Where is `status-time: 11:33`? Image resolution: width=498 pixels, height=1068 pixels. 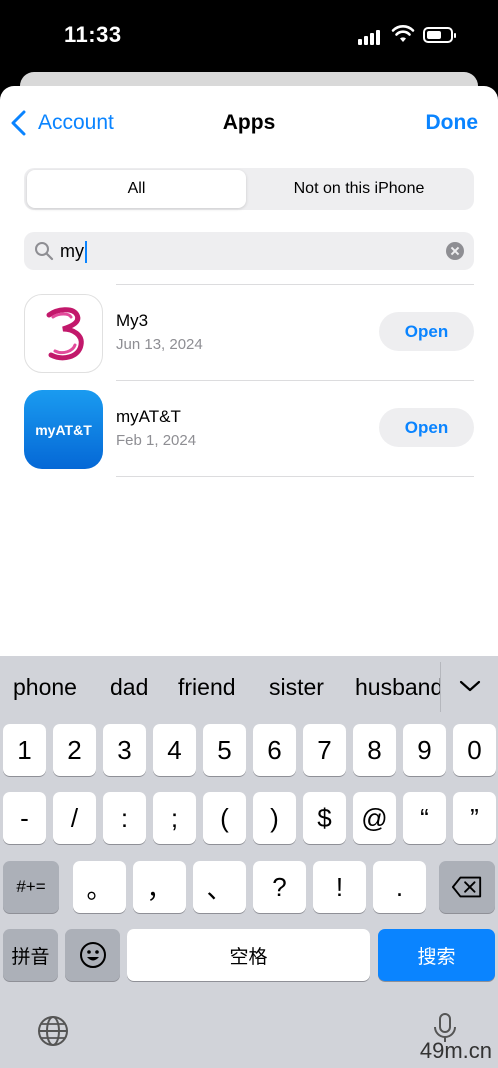
status-time: 11:33 is located at coordinates (93, 34).